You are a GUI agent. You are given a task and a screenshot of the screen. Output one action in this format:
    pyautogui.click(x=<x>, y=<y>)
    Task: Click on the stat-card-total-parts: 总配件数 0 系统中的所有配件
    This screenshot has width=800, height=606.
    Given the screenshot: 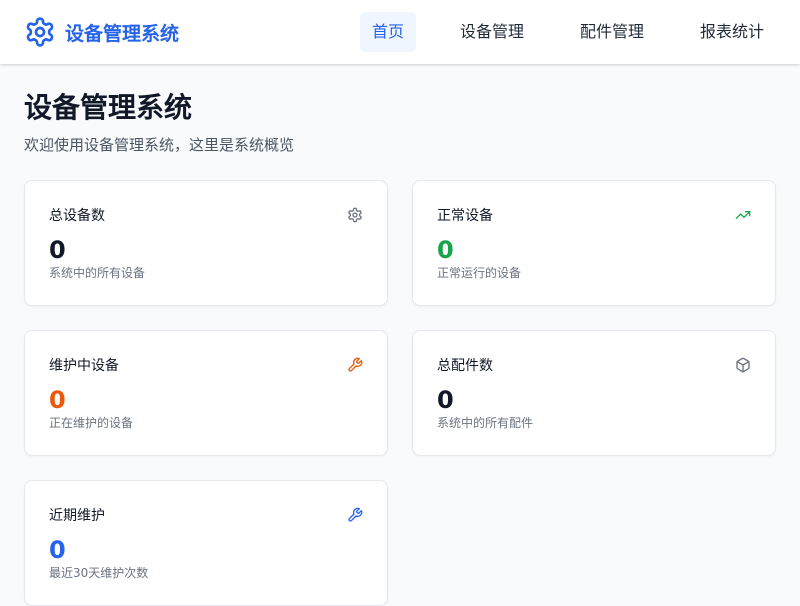 What is the action you would take?
    pyautogui.click(x=594, y=393)
    